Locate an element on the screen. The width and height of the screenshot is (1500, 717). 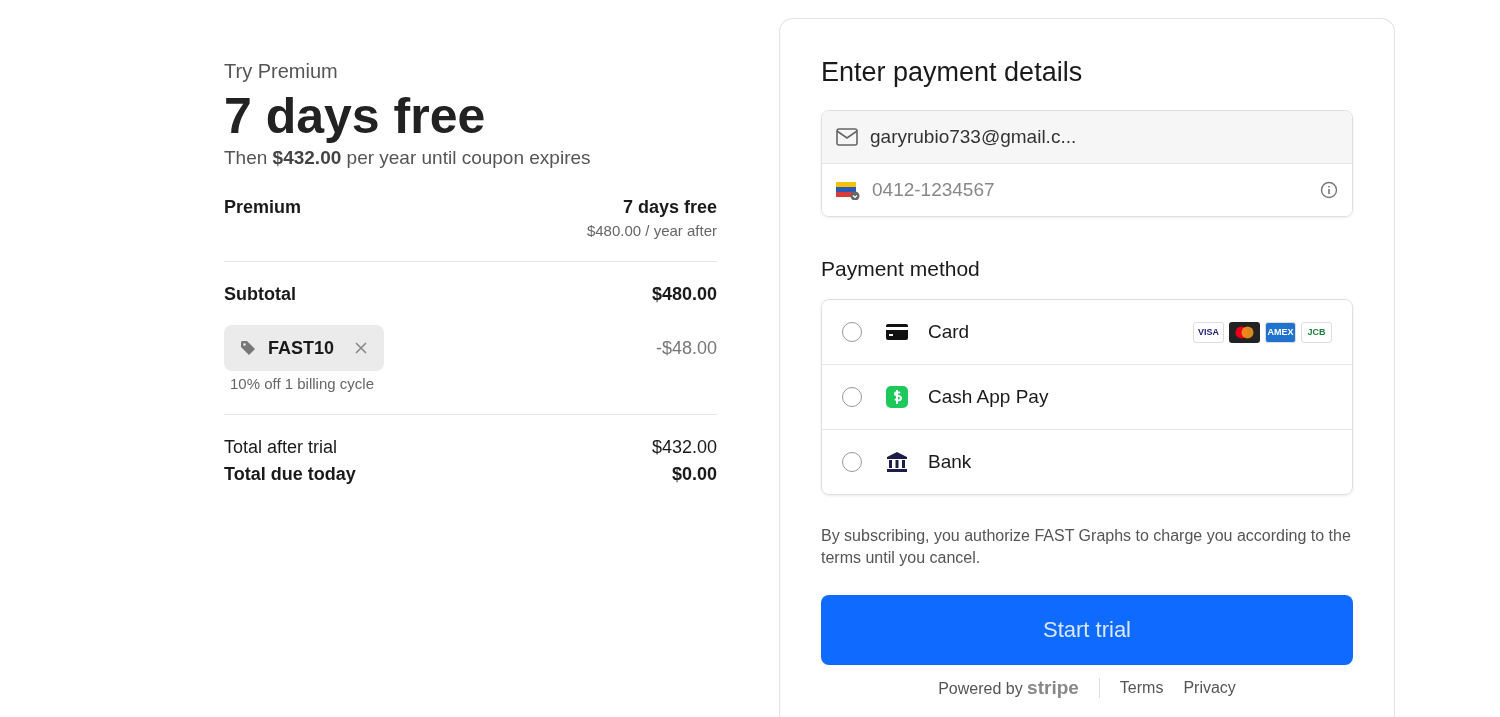
payment-option-label: Card is located at coordinates (949, 332).